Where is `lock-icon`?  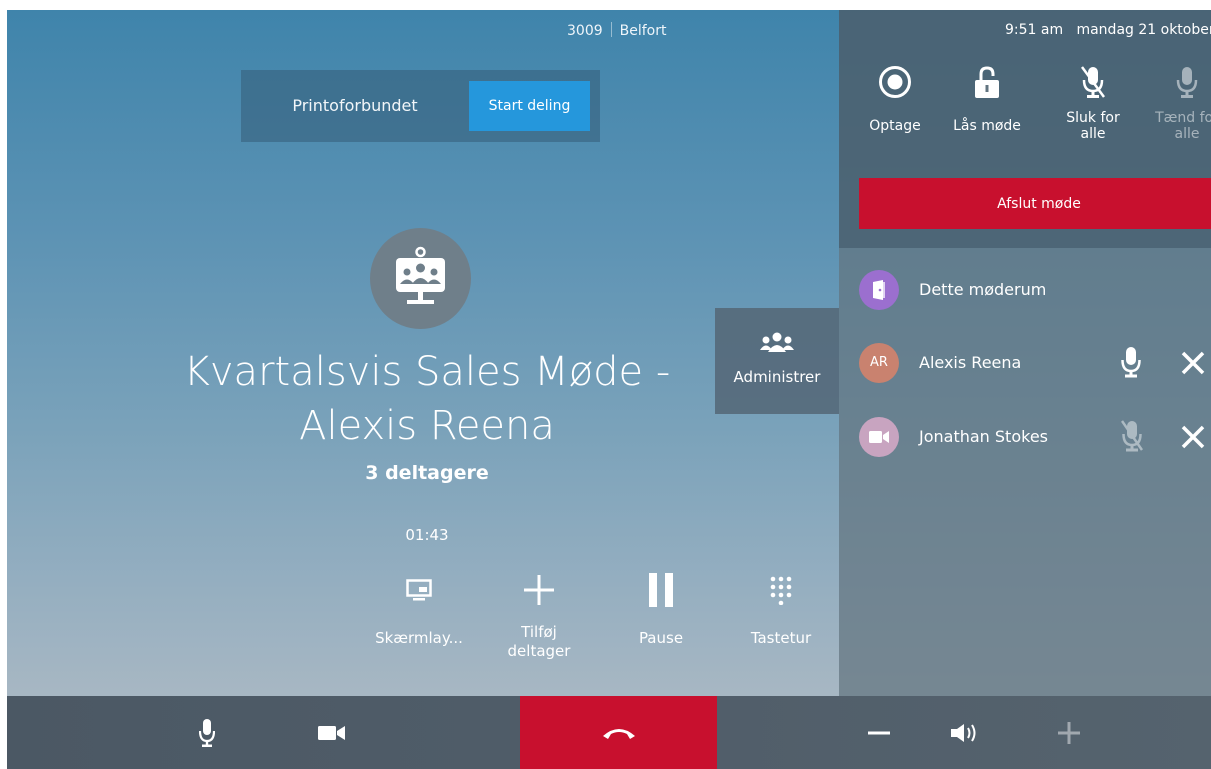 lock-icon is located at coordinates (987, 82).